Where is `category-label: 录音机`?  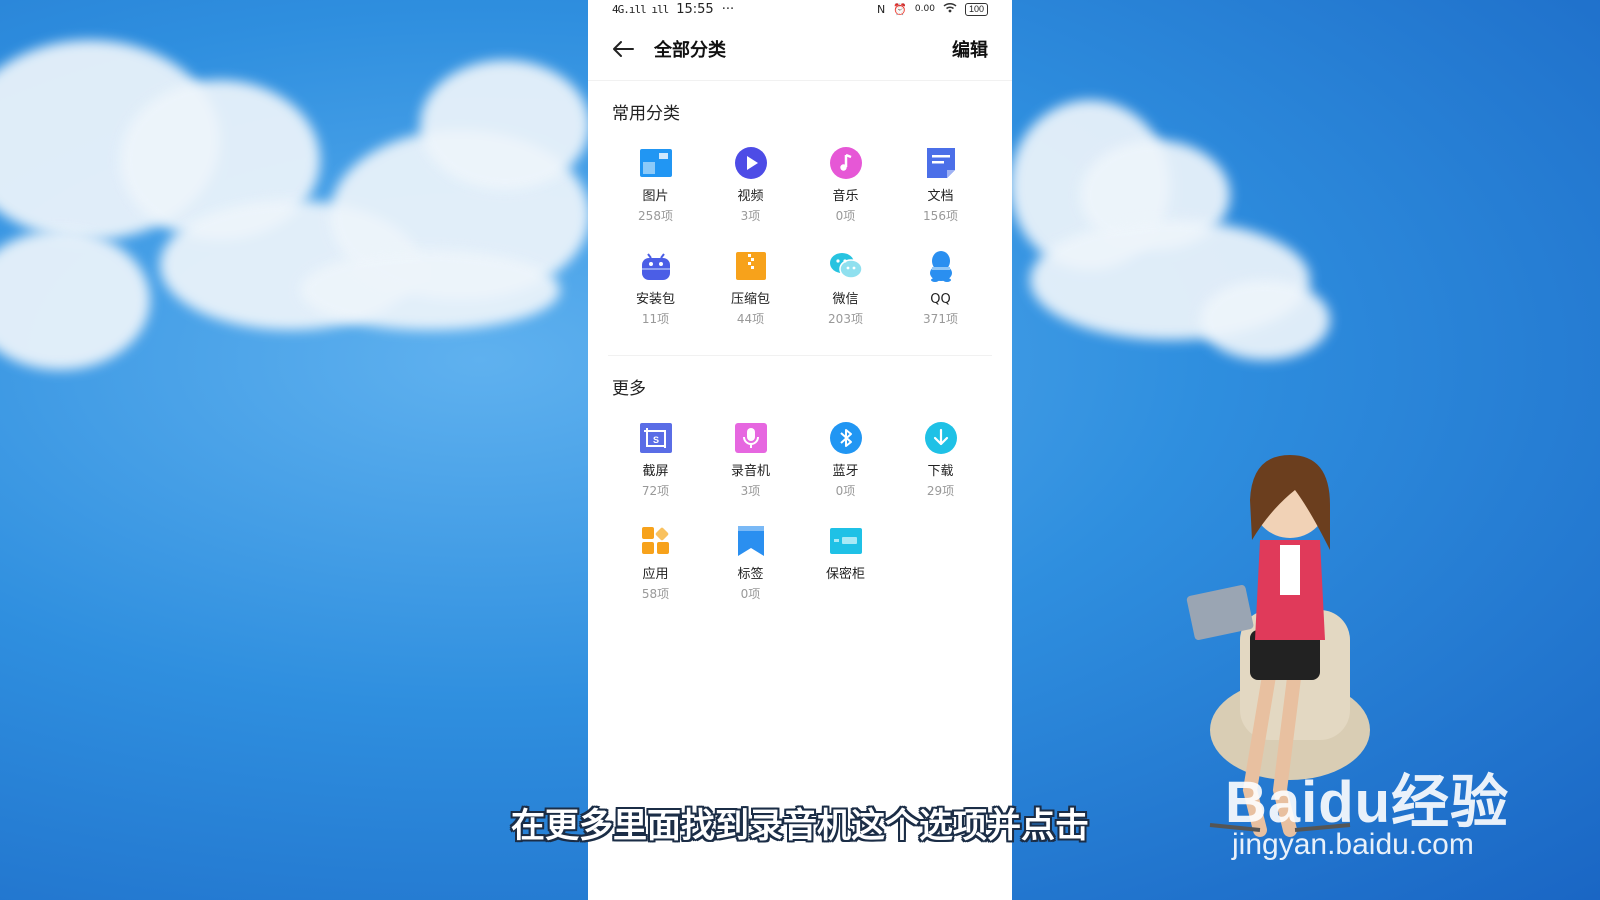 category-label: 录音机 is located at coordinates (750, 471).